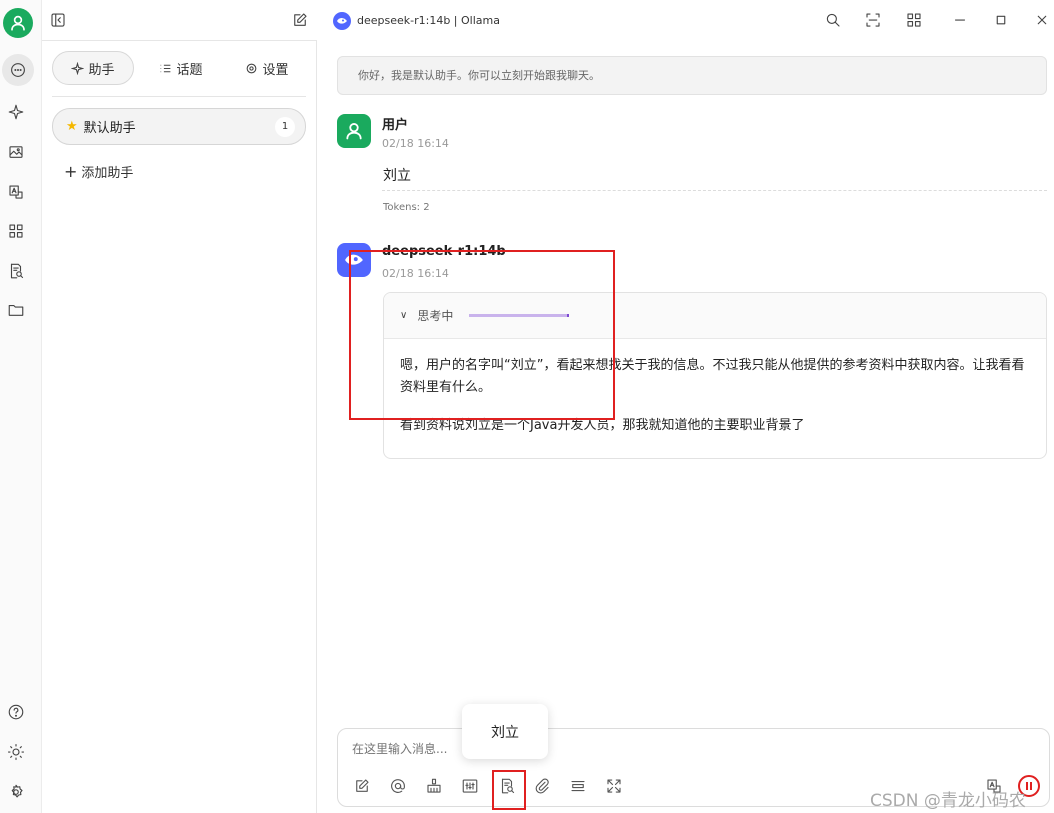  I want to click on tab-label: 设置, so click(275, 70).